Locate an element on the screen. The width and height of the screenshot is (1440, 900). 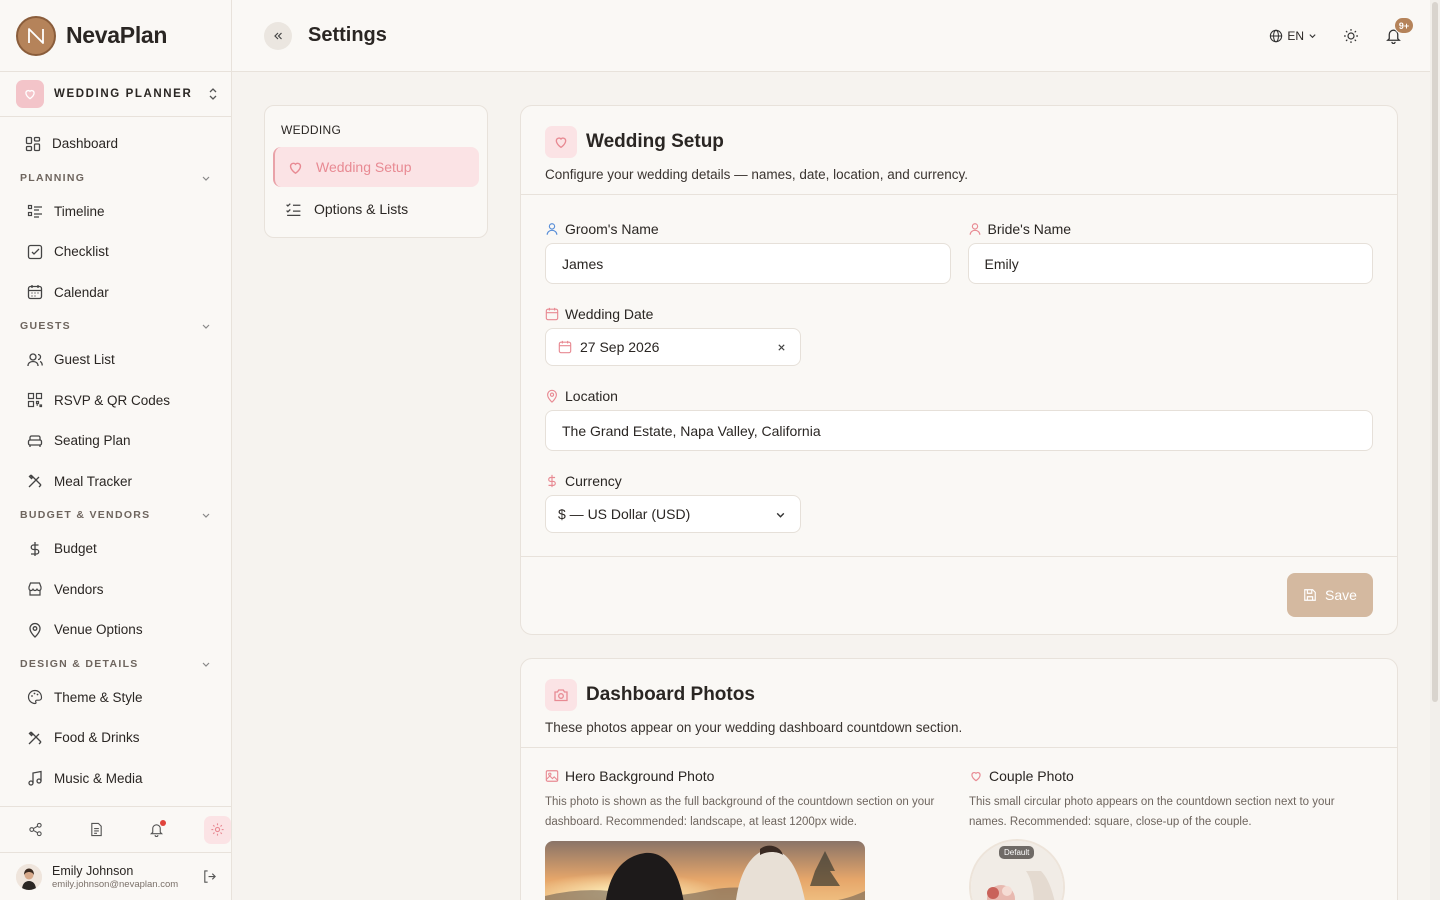
notification-badge: 9+ is located at coordinates (1404, 25).